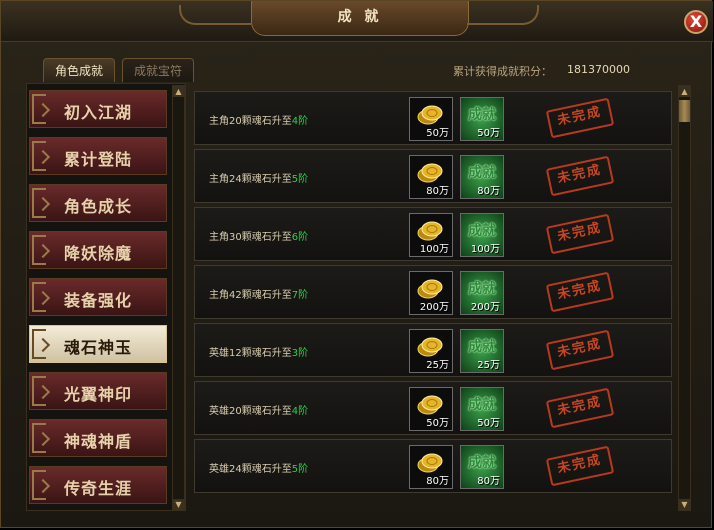  I want to click on category-item: 装备强化, so click(98, 297).